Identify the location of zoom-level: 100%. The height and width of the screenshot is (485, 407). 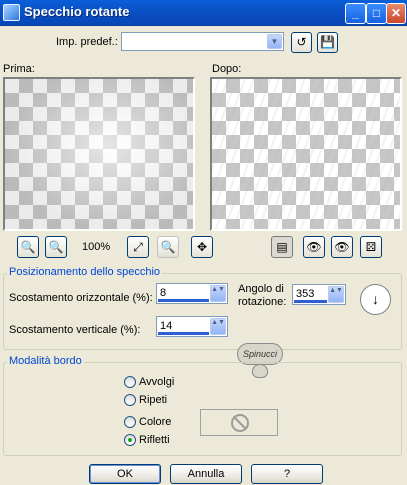
(96, 247).